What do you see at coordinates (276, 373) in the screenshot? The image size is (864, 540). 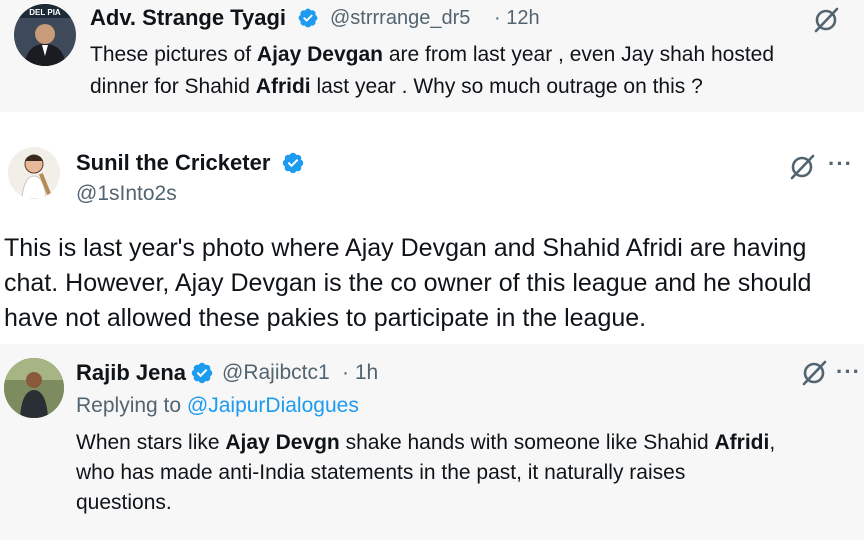 I see `author-handle: @Rajibctc1` at bounding box center [276, 373].